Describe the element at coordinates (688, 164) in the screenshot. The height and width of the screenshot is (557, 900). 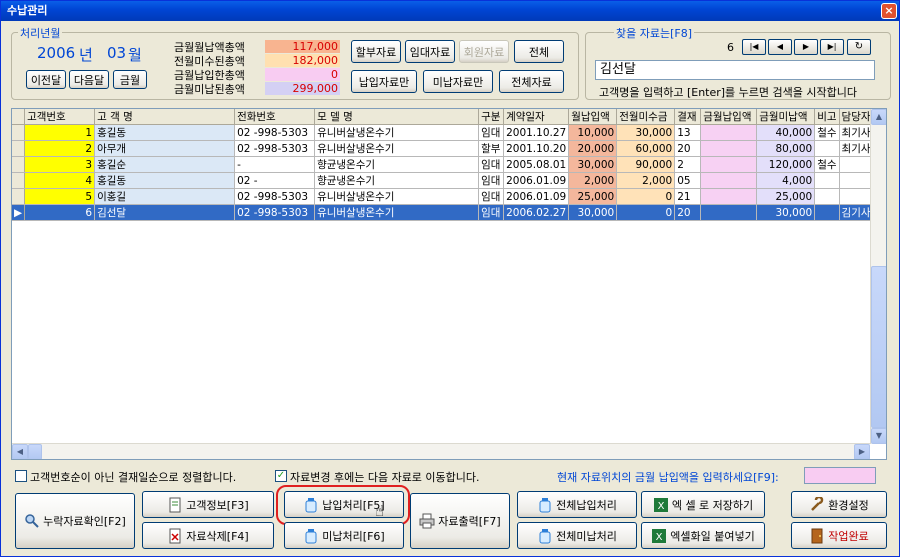
I see `cell-pay: 2` at that location.